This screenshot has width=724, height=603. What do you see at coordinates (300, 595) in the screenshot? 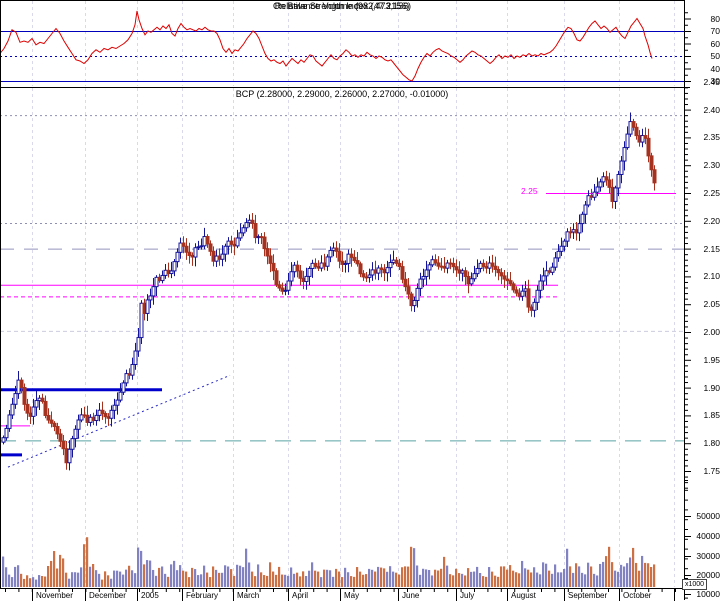
I see `month-label: April` at bounding box center [300, 595].